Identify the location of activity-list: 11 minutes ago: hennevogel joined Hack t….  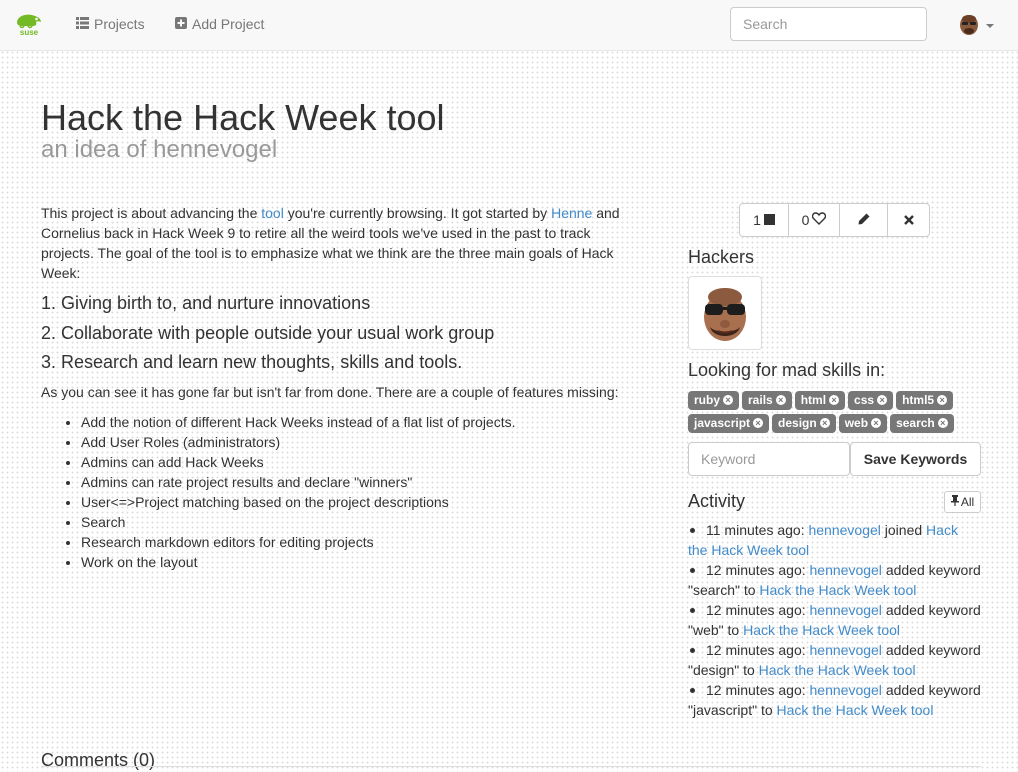
(834, 620).